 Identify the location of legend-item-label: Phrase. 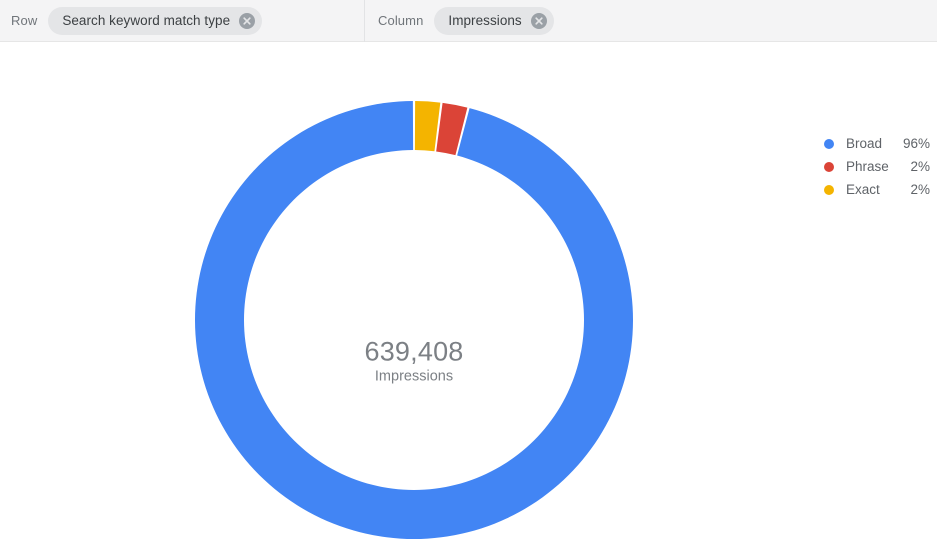
(867, 166).